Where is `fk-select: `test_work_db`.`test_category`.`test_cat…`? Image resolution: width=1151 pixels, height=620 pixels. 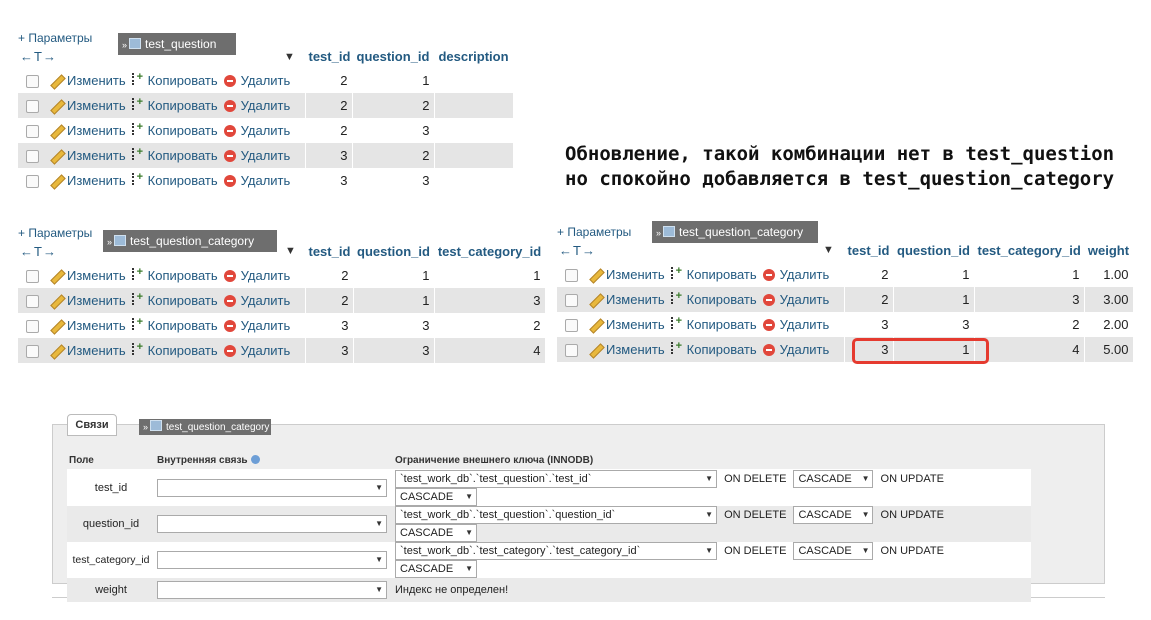
fk-select: `test_work_db`.`test_category`.`test_cat… is located at coordinates (556, 551).